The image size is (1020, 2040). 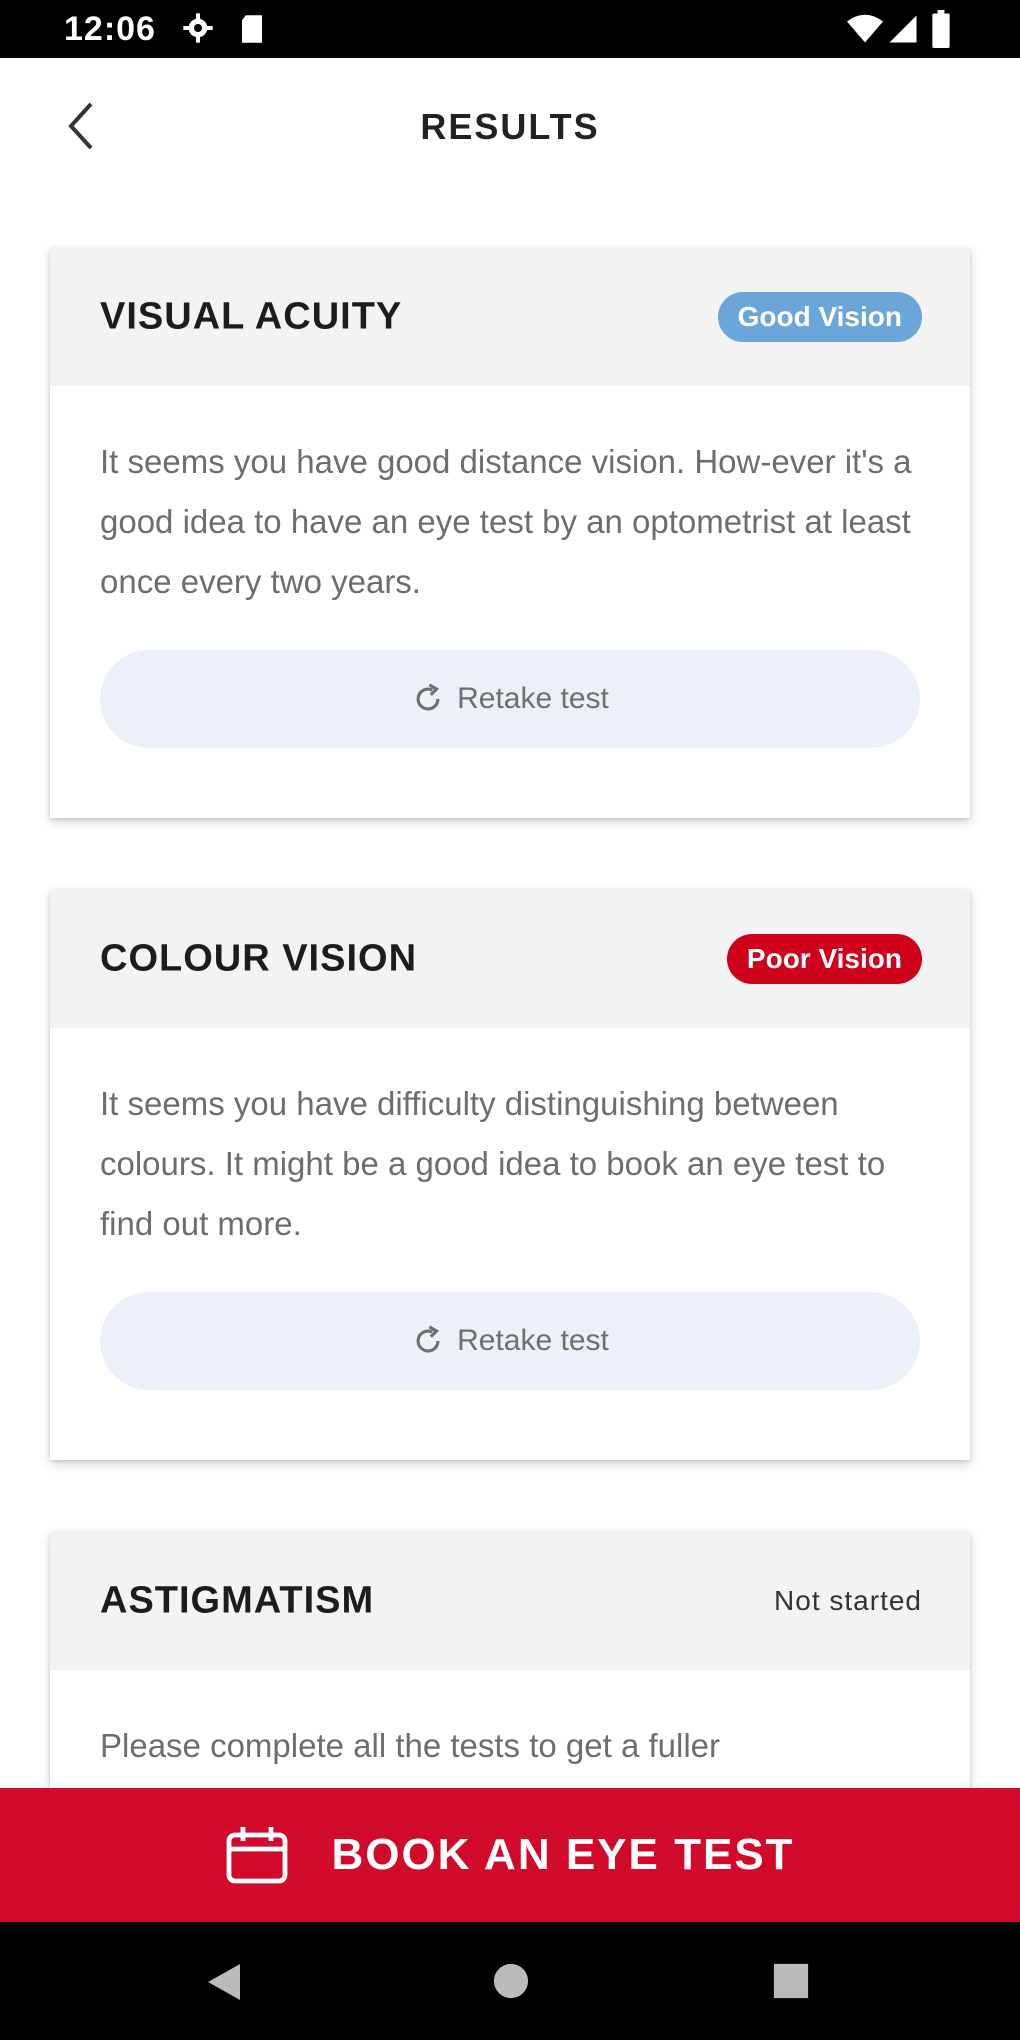 What do you see at coordinates (903, 29) in the screenshot?
I see `signal-icon` at bounding box center [903, 29].